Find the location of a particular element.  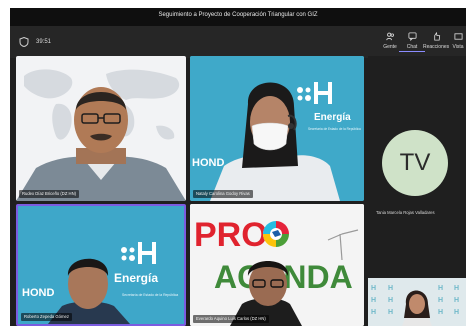

meeting-timer: 39:51 is located at coordinates (44, 42).